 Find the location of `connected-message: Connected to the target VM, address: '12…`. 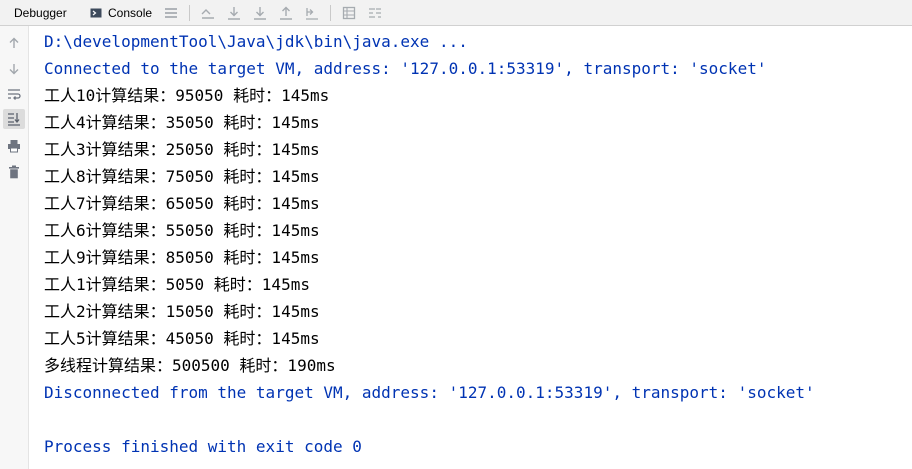

connected-message: Connected to the target VM, address: '12… is located at coordinates (405, 68).